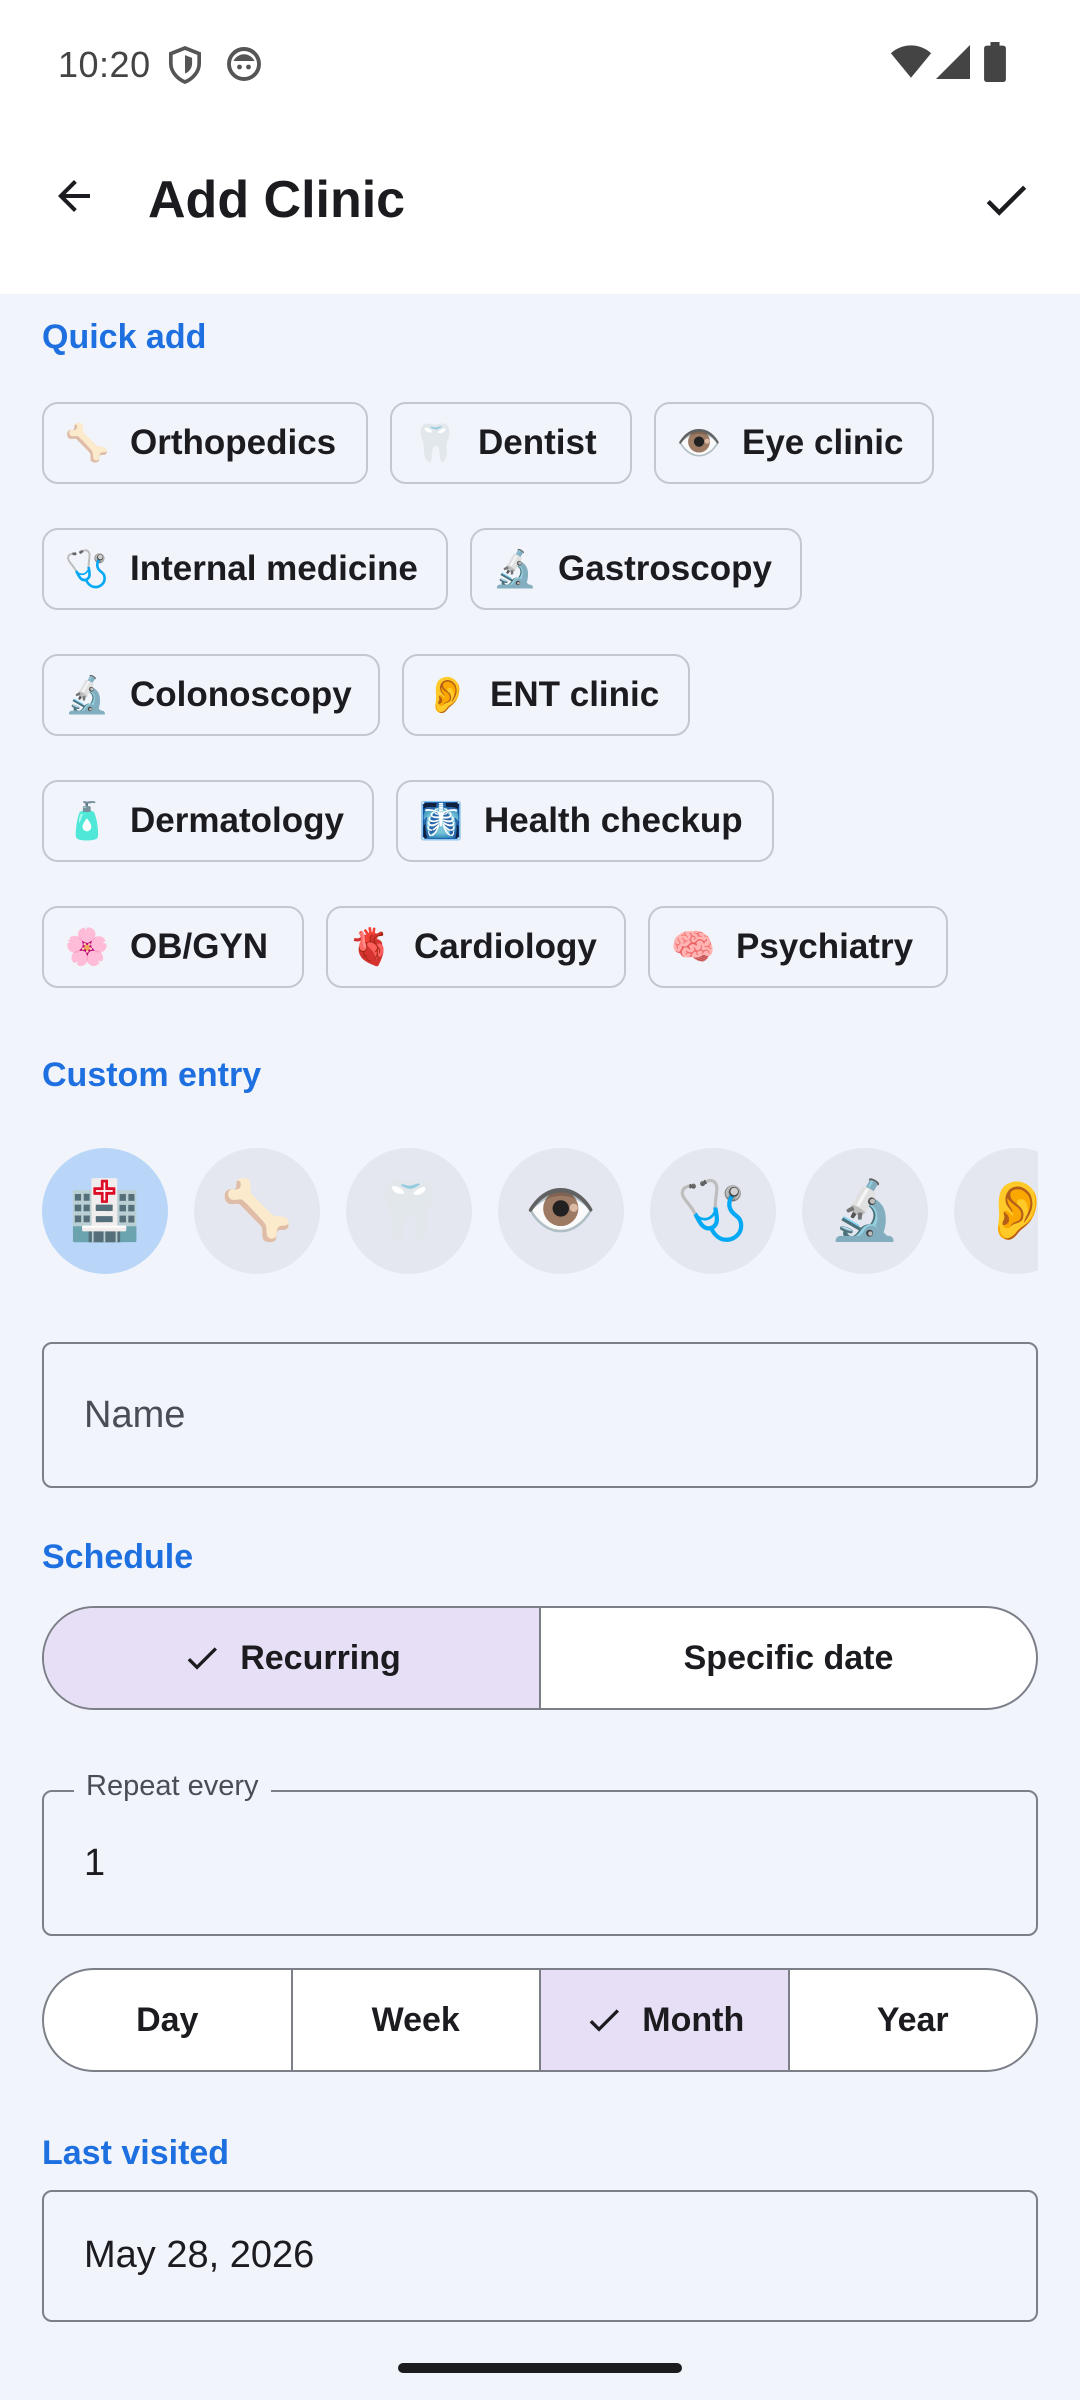 The image size is (1080, 2400). I want to click on recurring-option: Recurring, so click(292, 1658).